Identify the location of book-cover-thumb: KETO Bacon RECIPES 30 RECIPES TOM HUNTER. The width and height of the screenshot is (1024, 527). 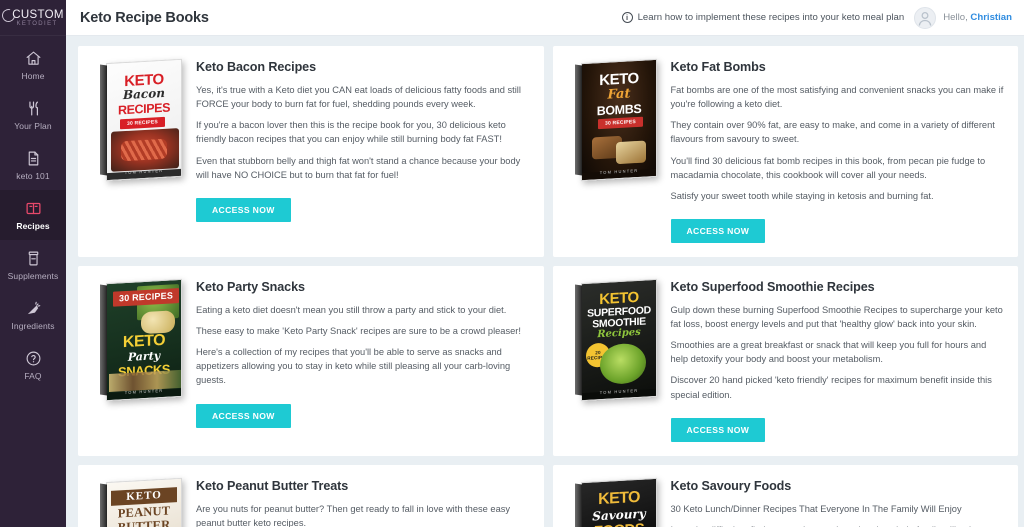
(142, 150).